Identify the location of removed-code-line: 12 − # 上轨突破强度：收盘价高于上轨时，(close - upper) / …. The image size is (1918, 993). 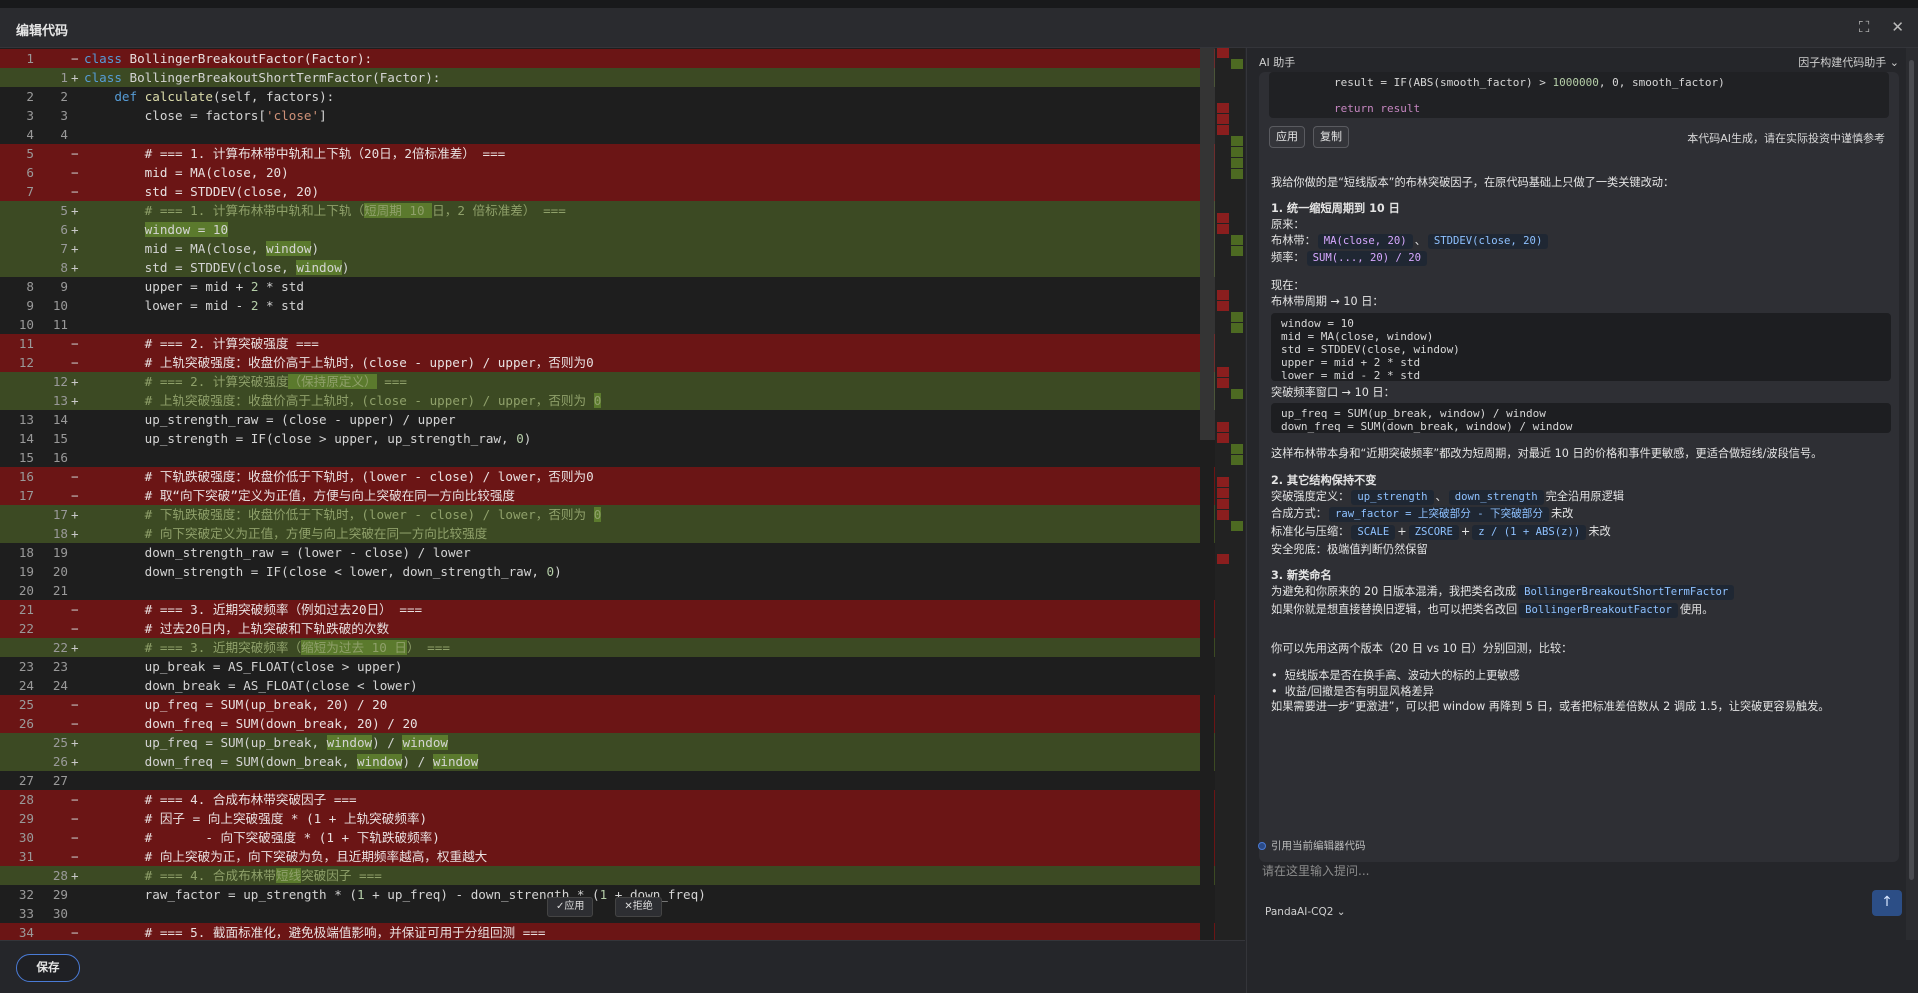
(607, 362).